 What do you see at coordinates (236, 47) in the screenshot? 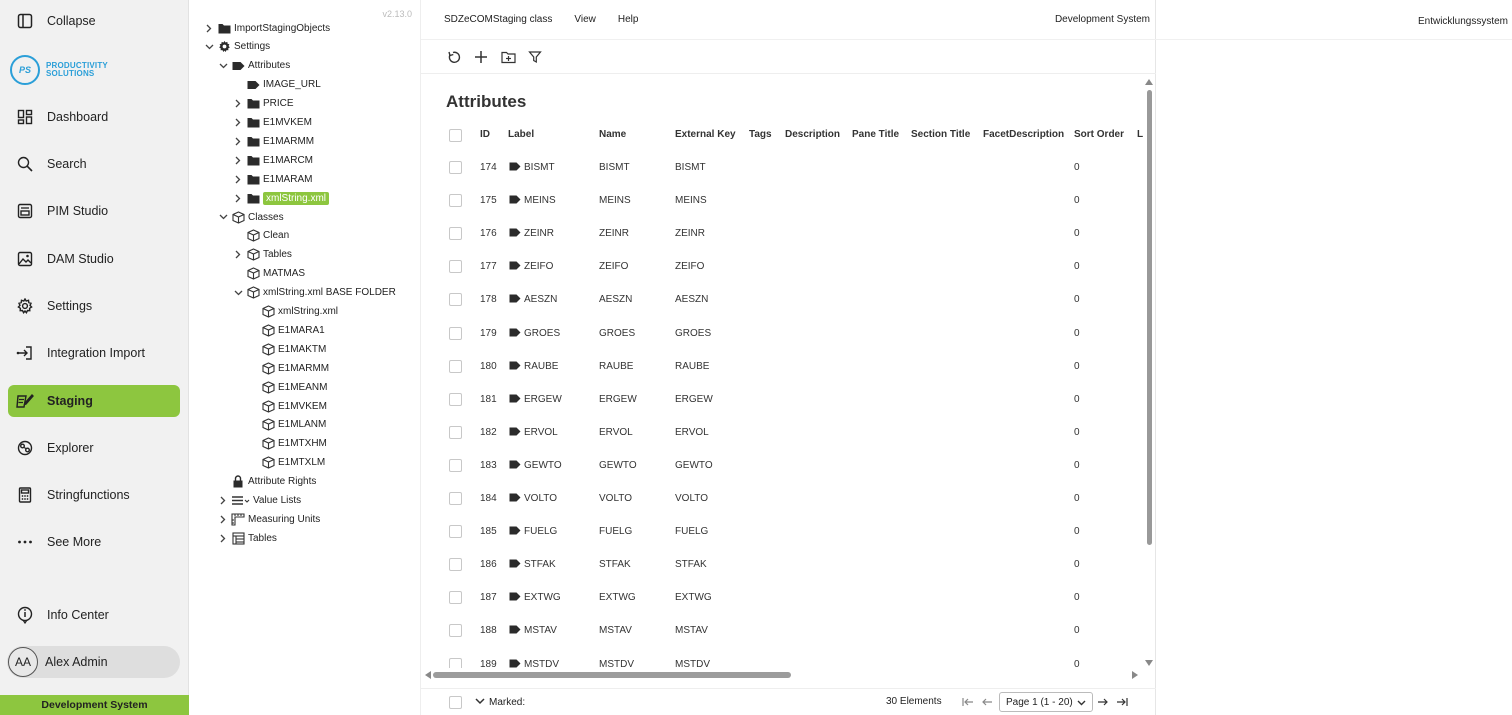
I see `tree-node: Settings` at bounding box center [236, 47].